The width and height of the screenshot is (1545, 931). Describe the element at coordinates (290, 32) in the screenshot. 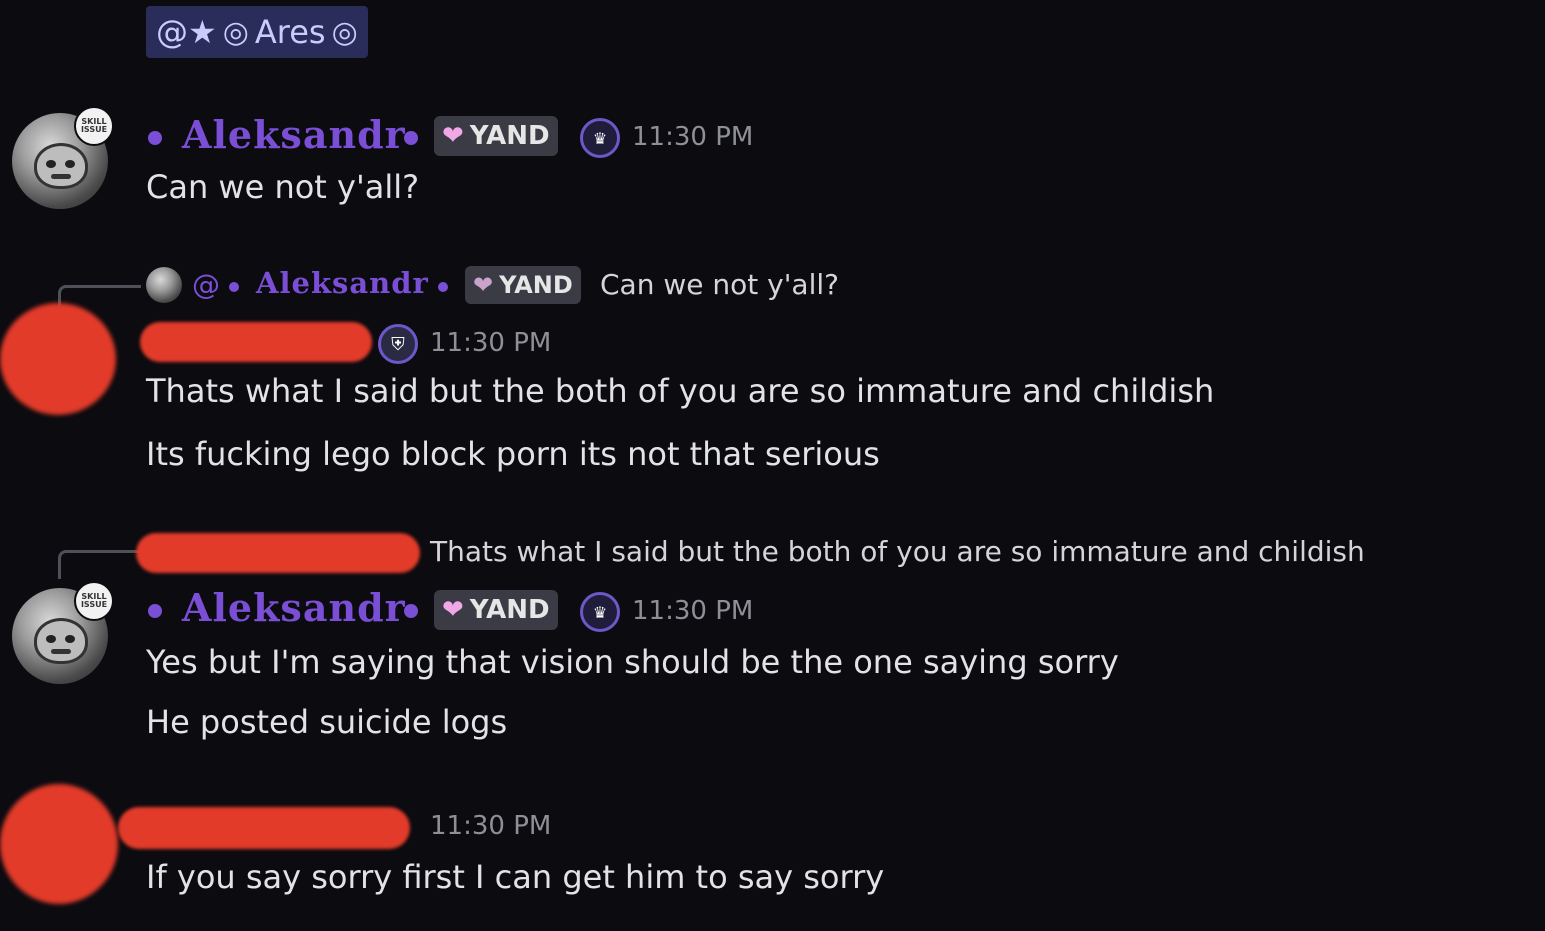

I see `mention-name: Ares` at that location.